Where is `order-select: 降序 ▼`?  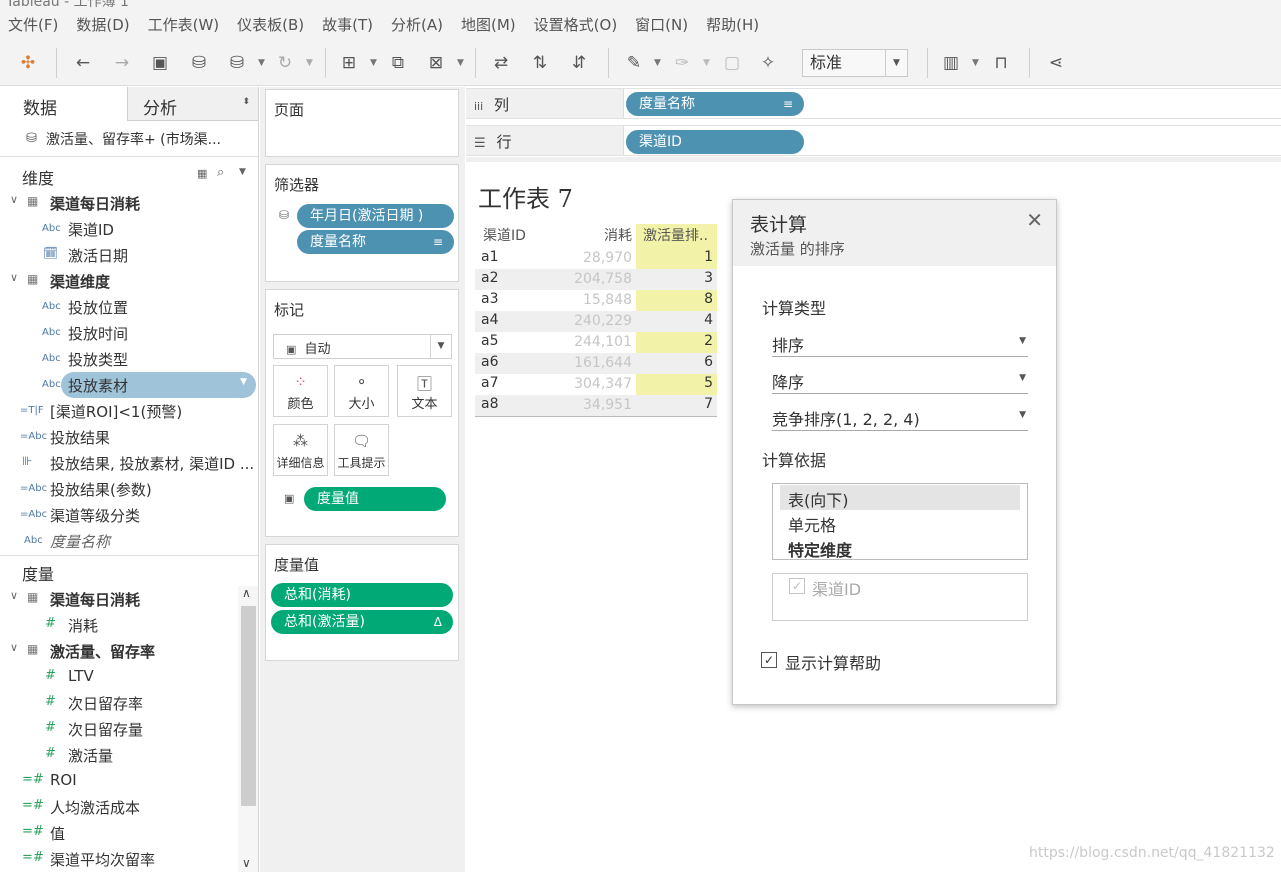
order-select: 降序 ▼ is located at coordinates (900, 380).